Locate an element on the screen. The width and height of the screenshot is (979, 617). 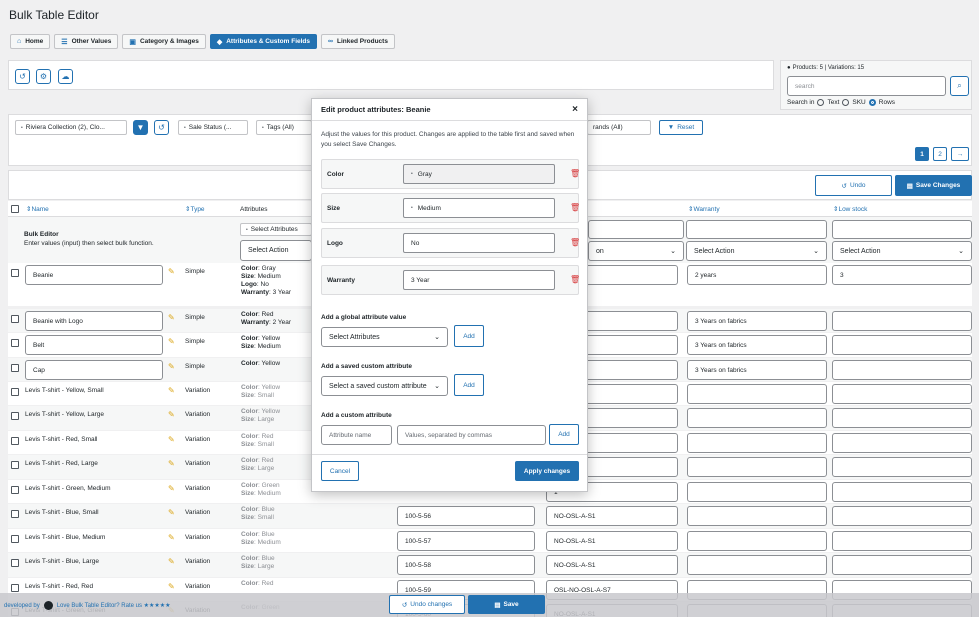
header-low-stock: ⇕ Low stock is located at coordinates (850, 209).